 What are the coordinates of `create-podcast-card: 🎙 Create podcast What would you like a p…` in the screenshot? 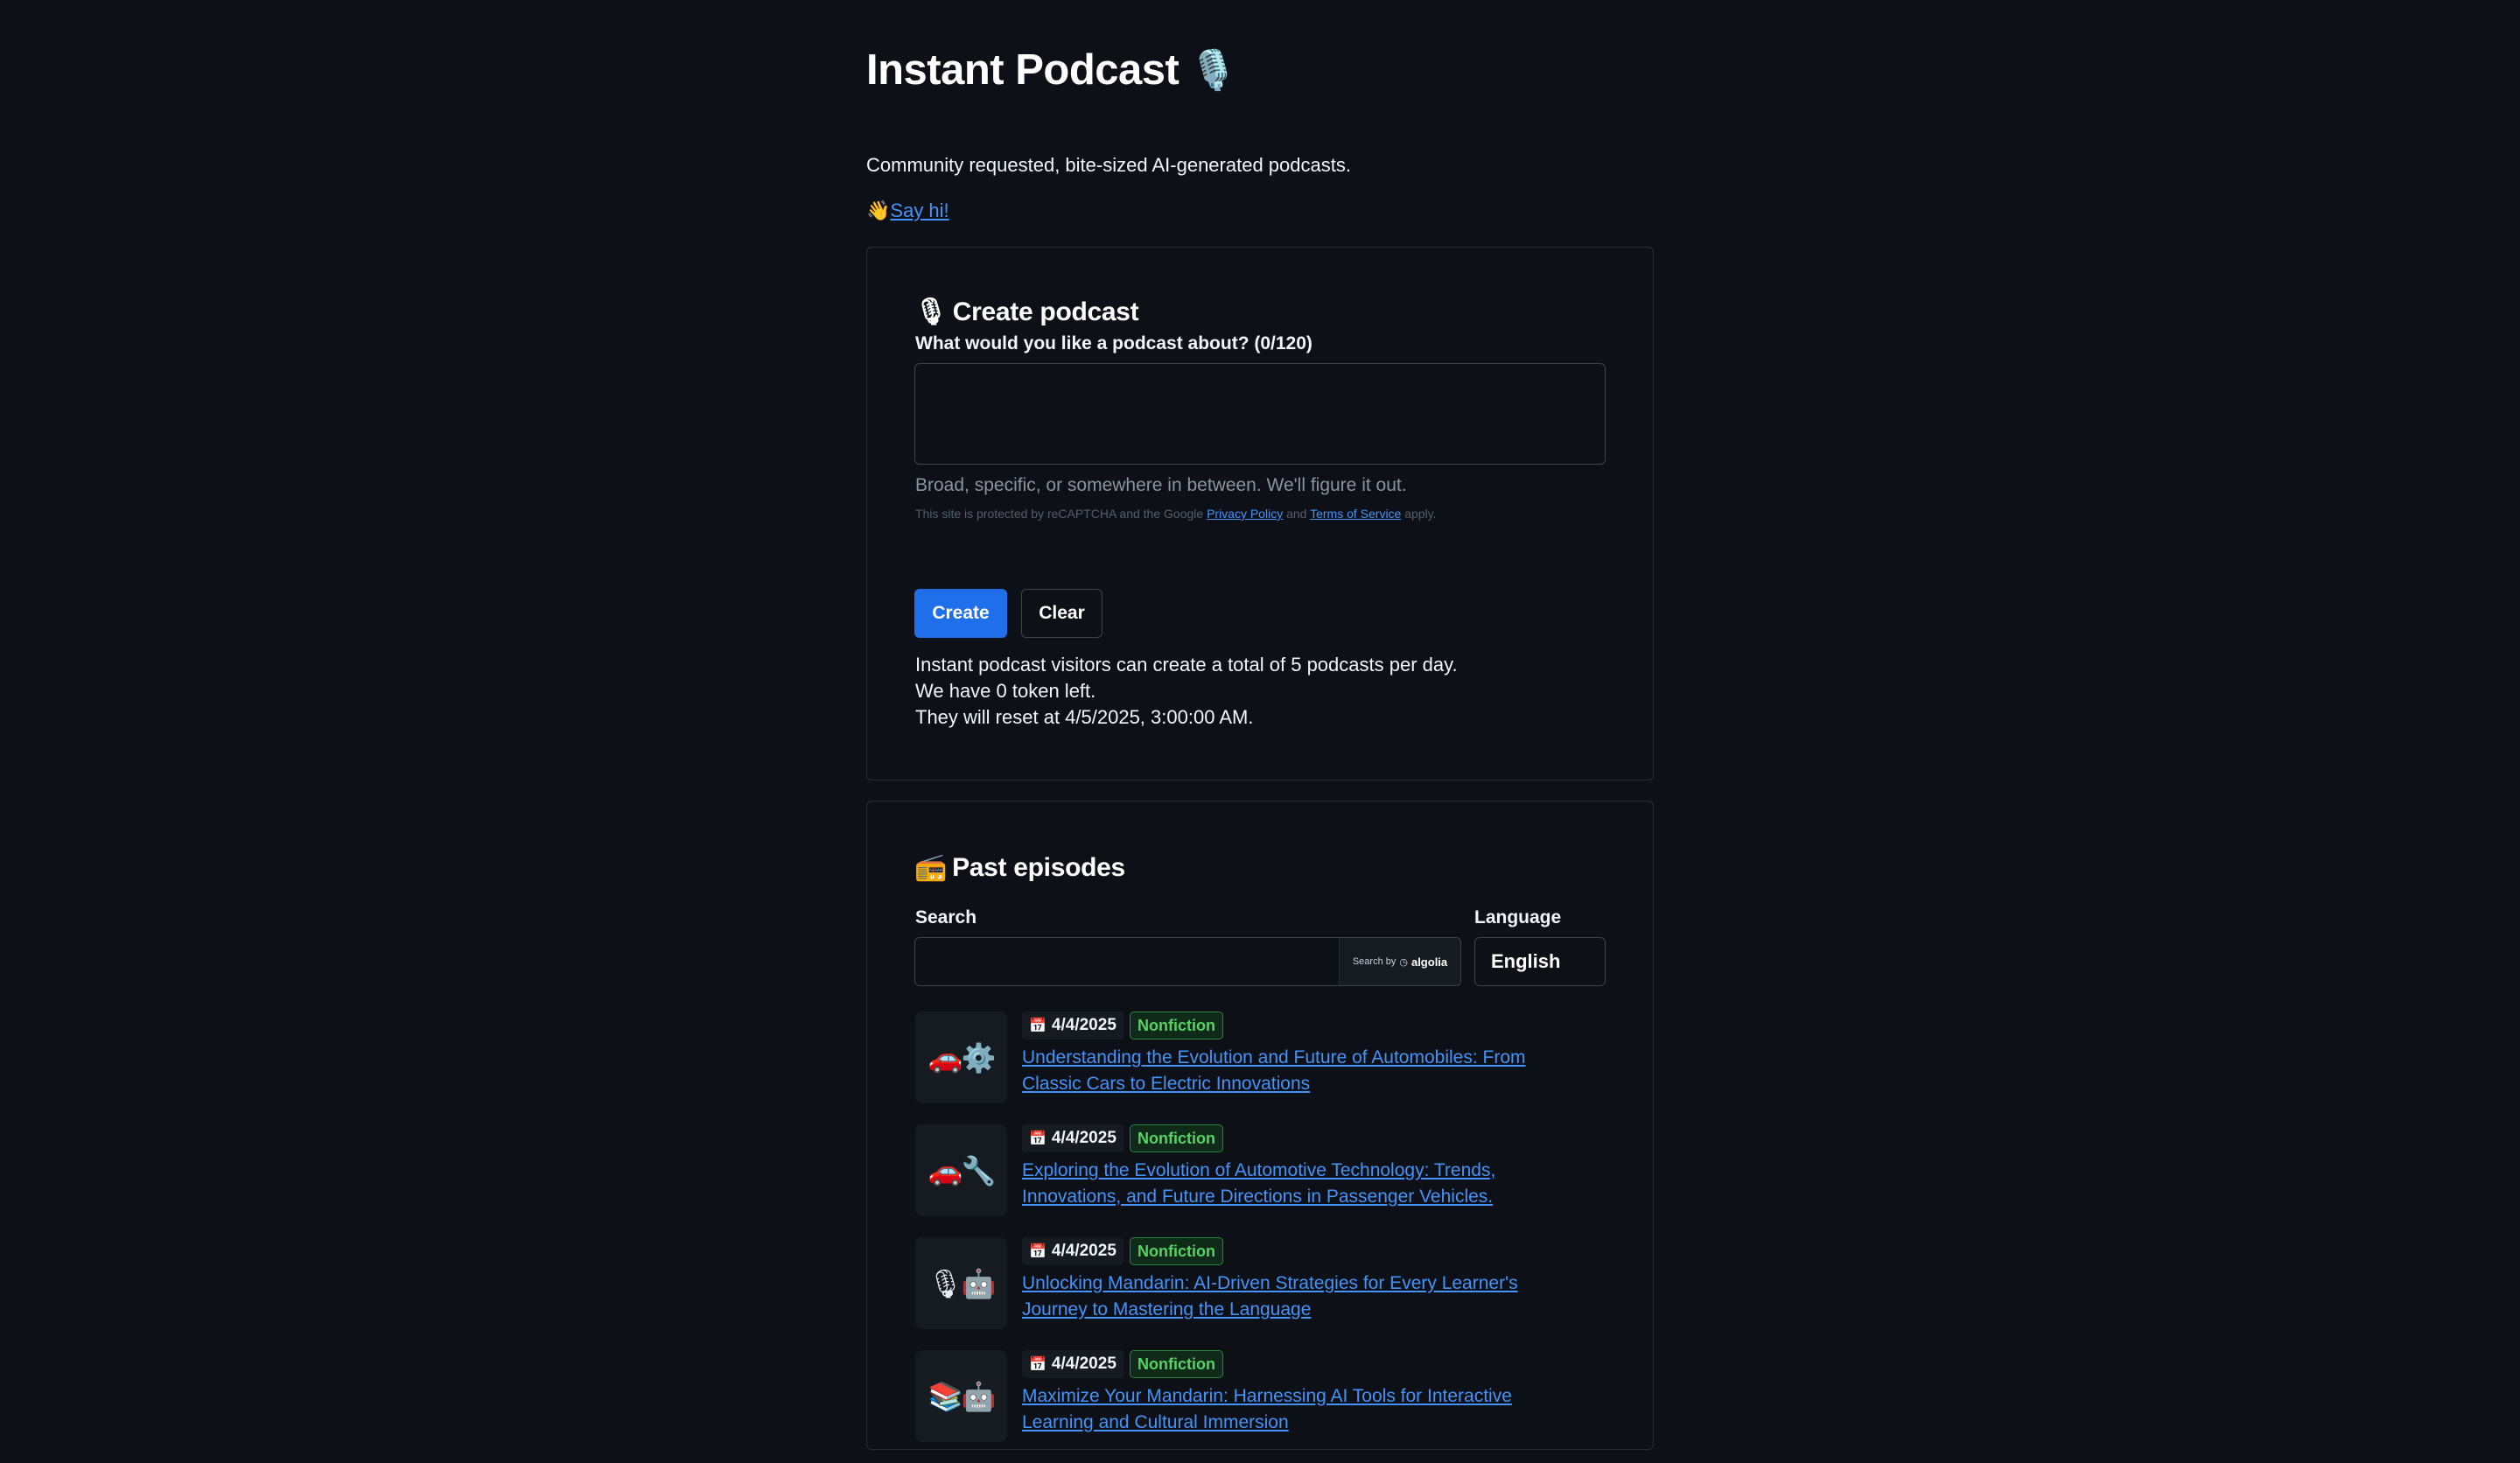 It's located at (1260, 513).